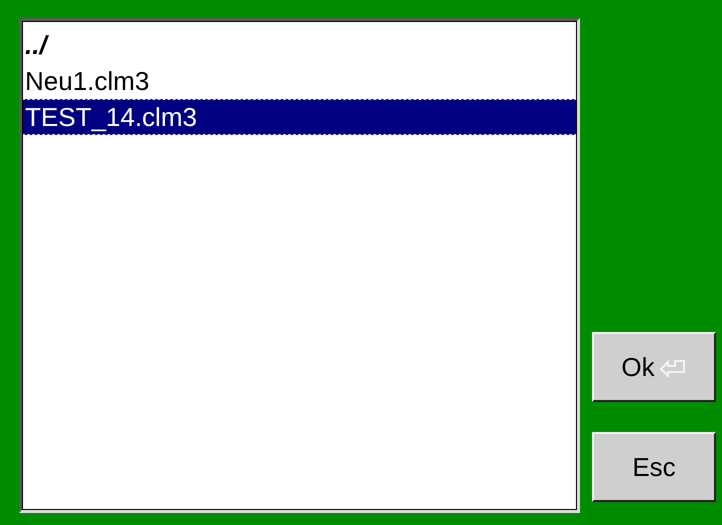 This screenshot has height=525, width=722. I want to click on file-item: Neu1.clm3, so click(299, 81).